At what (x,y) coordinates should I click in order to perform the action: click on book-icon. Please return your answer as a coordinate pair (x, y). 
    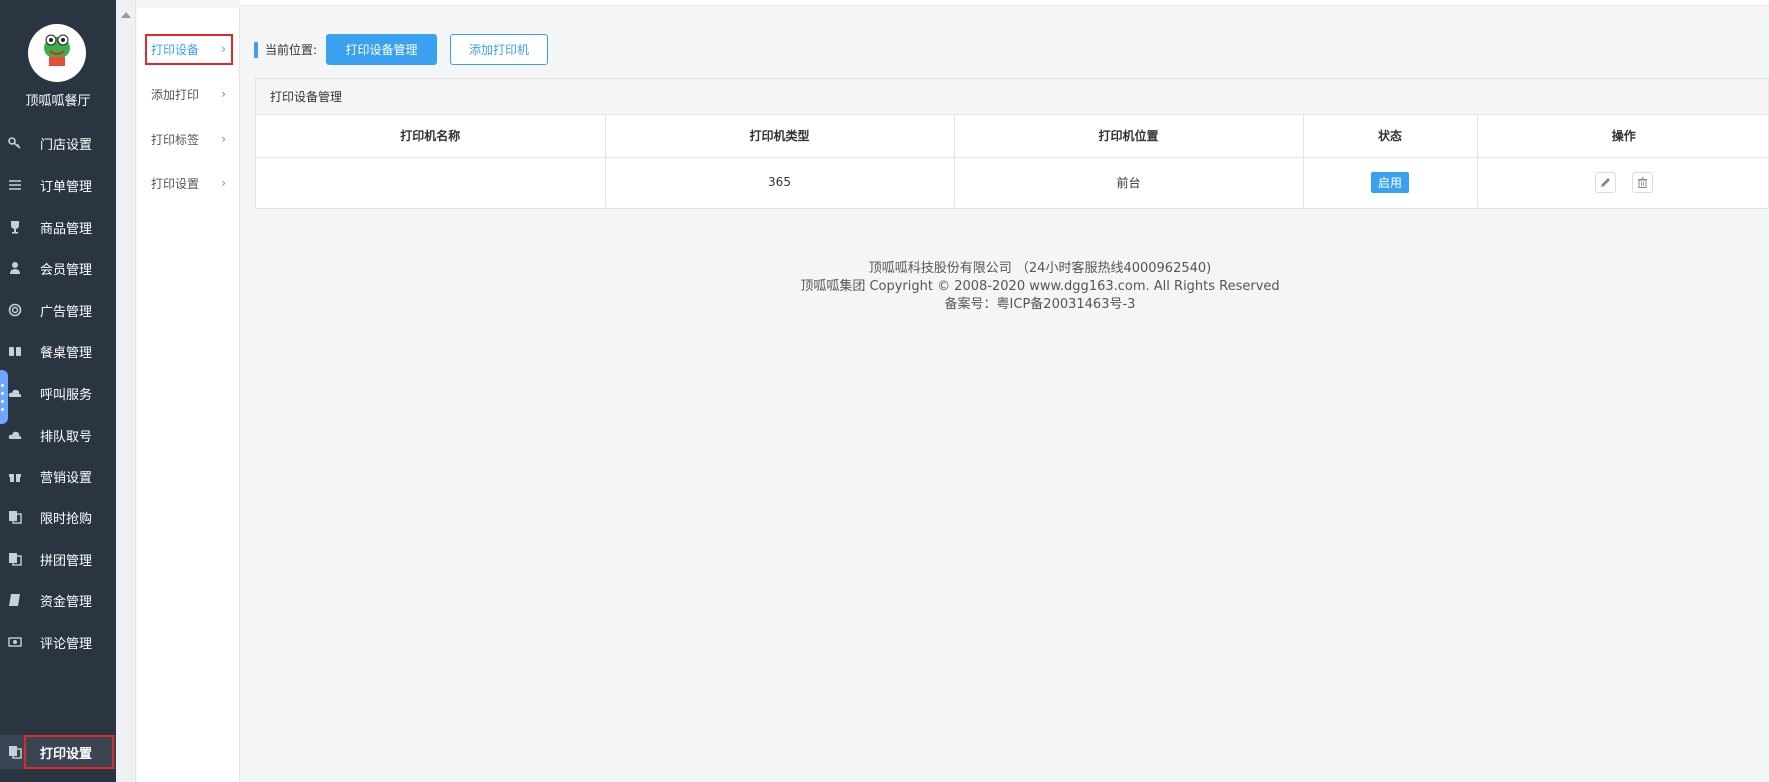
    Looking at the image, I should click on (17, 600).